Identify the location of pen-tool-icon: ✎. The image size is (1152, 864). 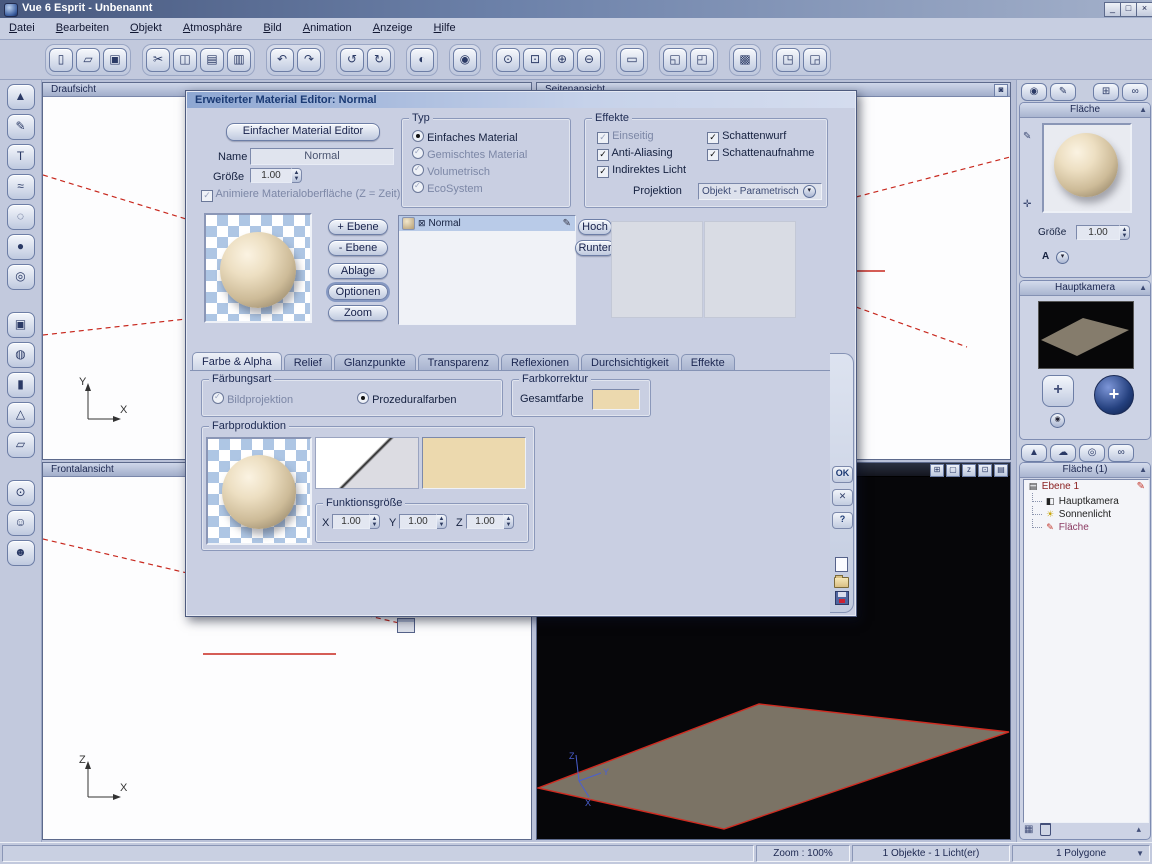
(20, 127).